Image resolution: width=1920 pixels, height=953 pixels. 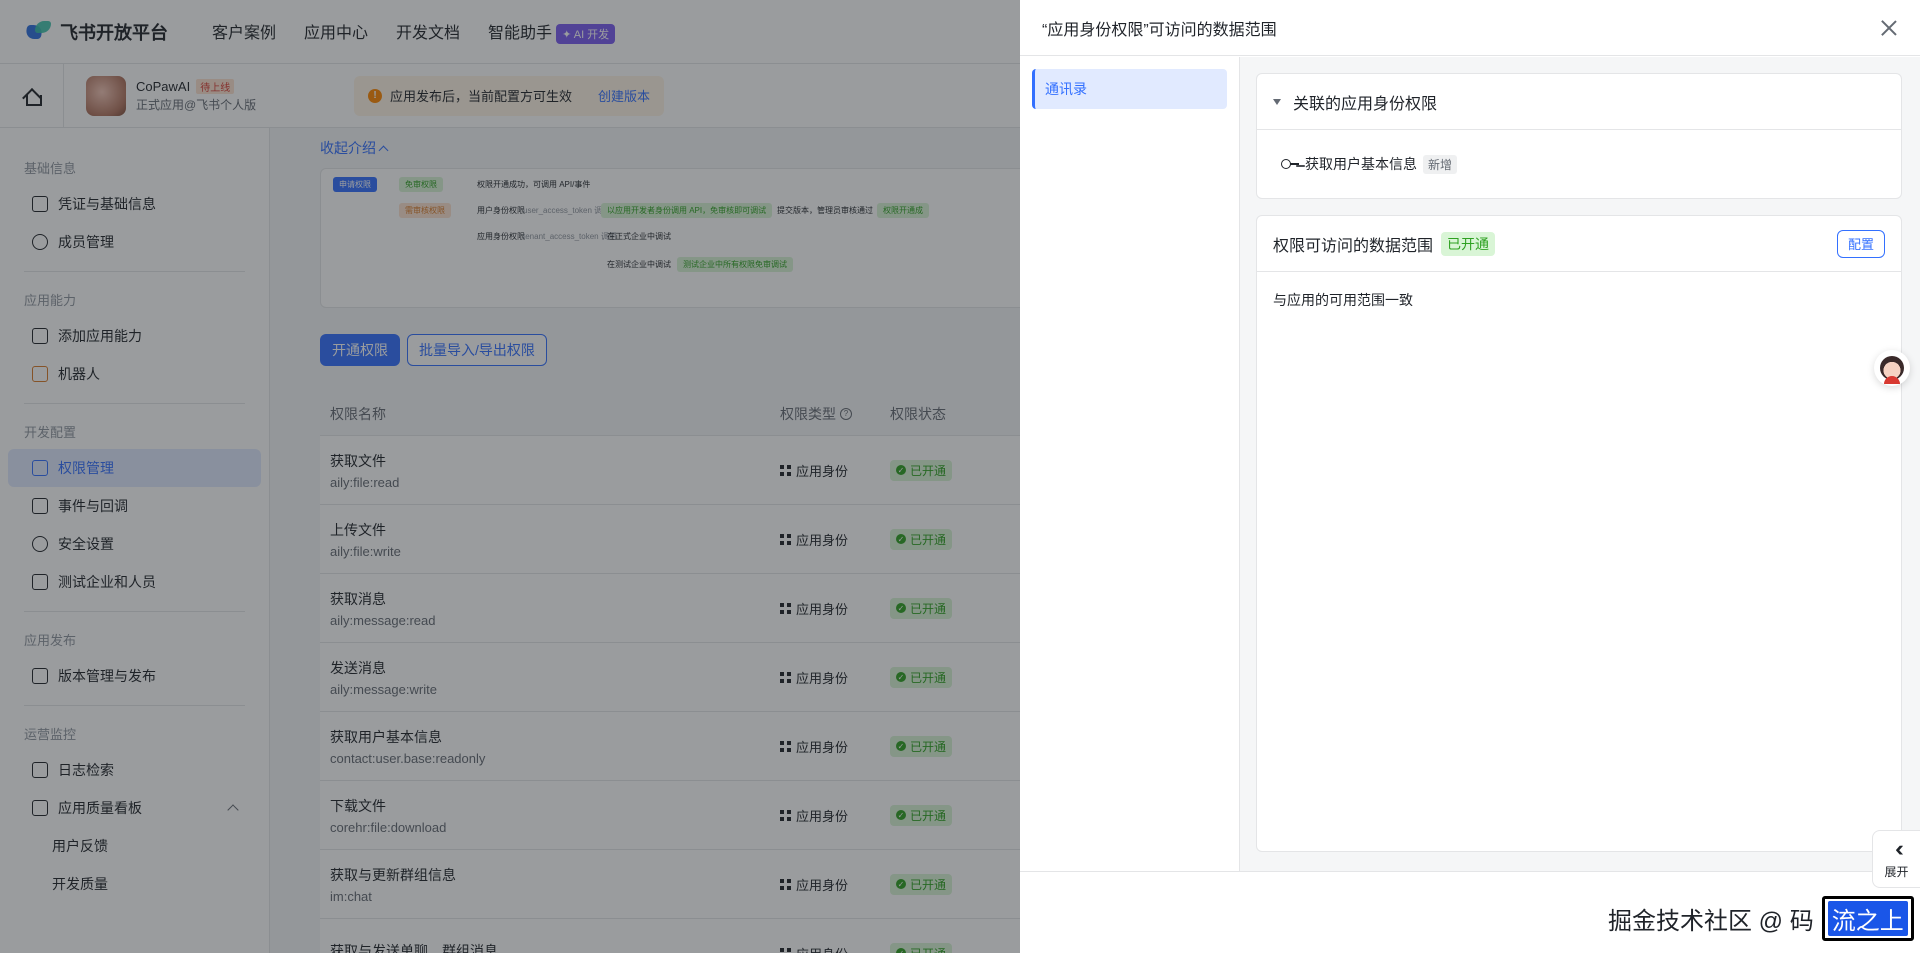 What do you see at coordinates (1468, 243) in the screenshot?
I see `status-badge: 已开通` at bounding box center [1468, 243].